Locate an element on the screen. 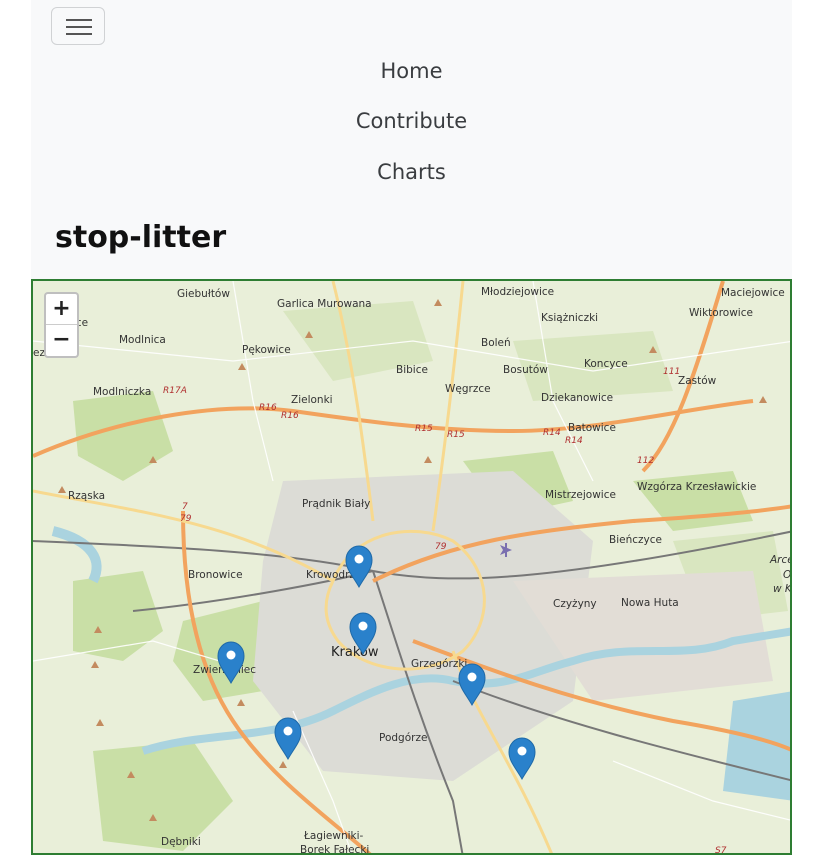  nav-link-contribute: Contribute is located at coordinates (411, 121).